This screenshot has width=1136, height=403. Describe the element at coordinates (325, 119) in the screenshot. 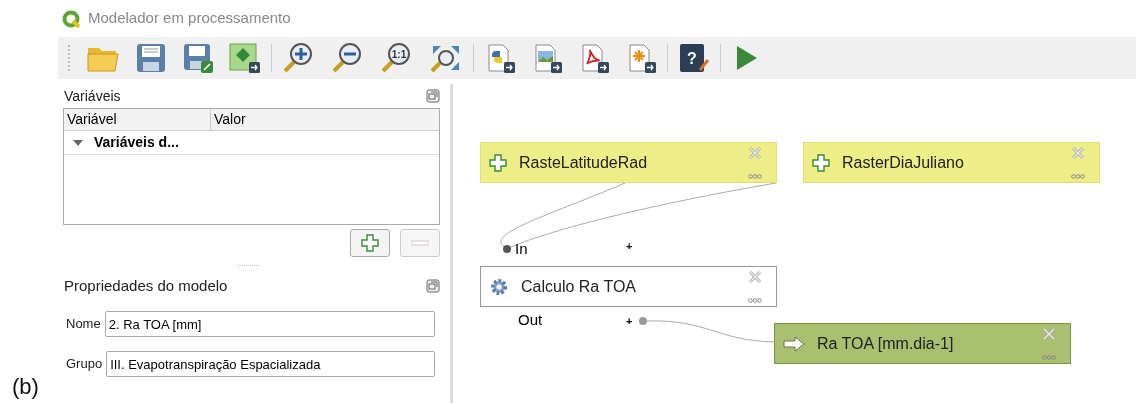

I see `column-header: Valor` at that location.